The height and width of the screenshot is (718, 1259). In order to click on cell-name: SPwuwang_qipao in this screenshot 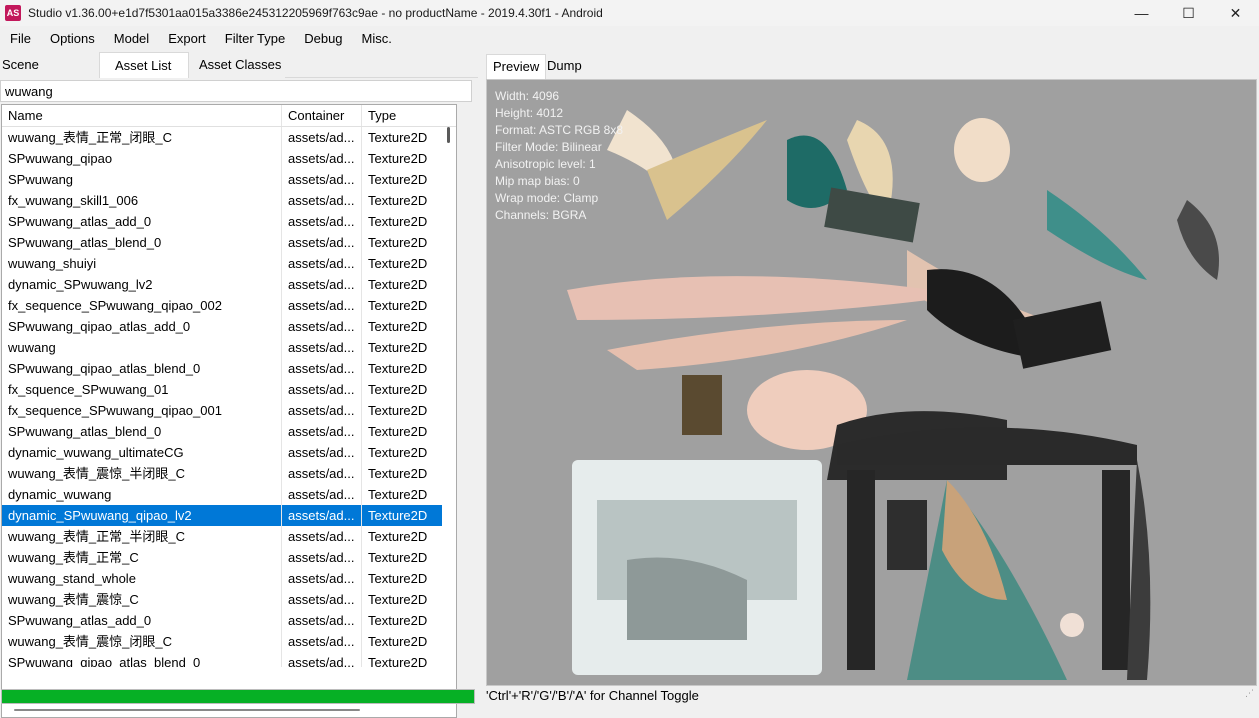, I will do `click(142, 158)`.